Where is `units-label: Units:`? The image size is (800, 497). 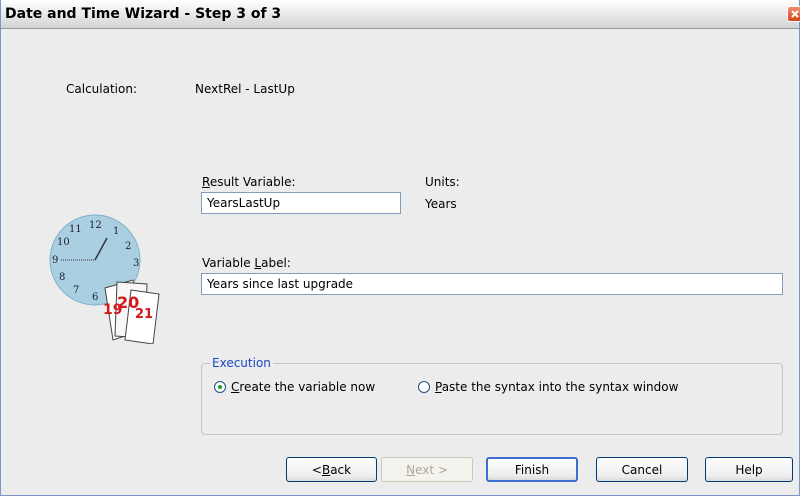
units-label: Units: is located at coordinates (442, 182).